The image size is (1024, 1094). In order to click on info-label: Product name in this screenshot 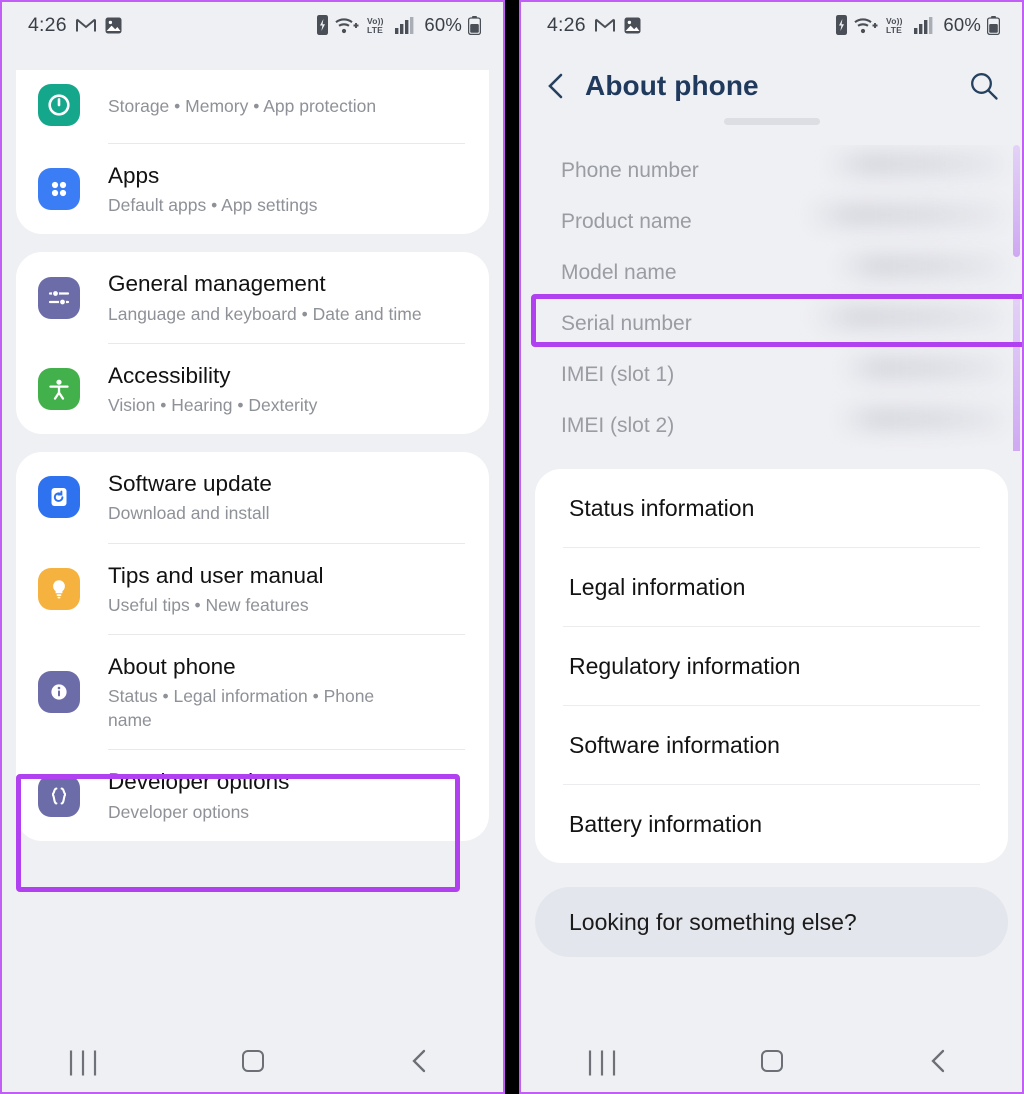, I will do `click(626, 221)`.